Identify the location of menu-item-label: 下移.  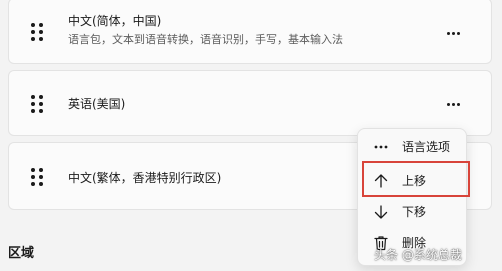
(414, 212).